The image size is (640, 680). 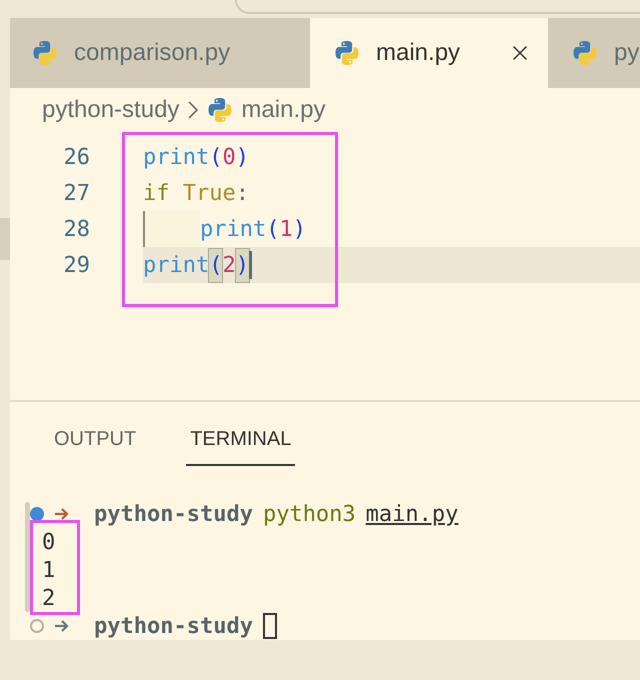 I want to click on line-number: 27, so click(x=76, y=194).